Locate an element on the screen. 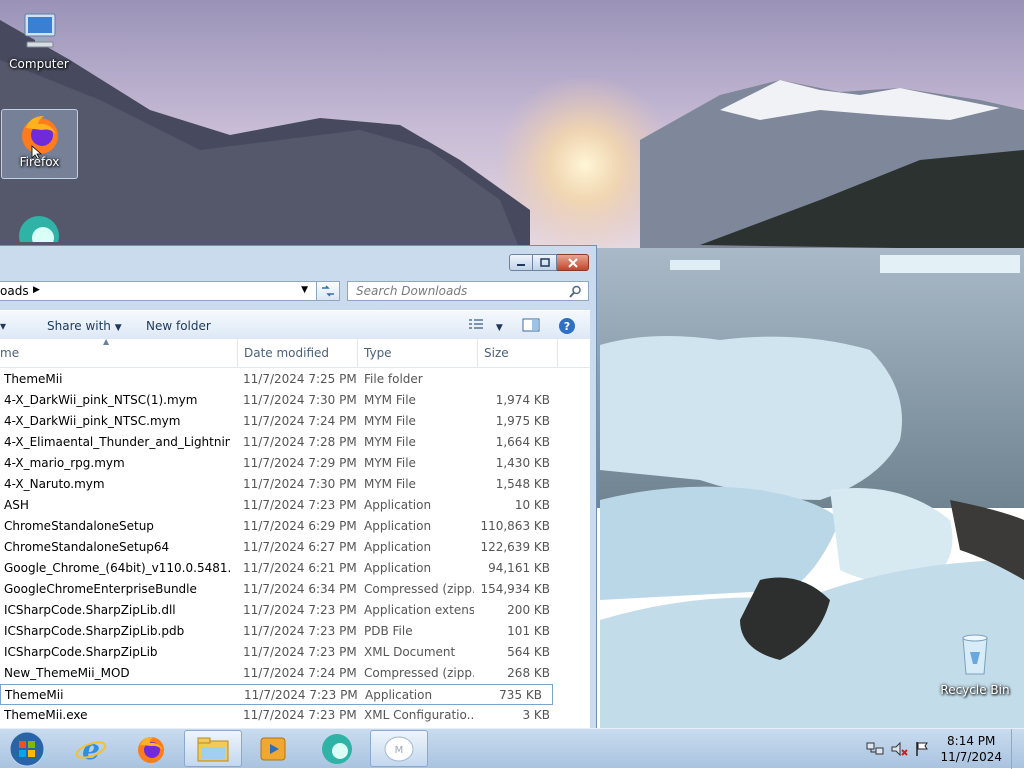  firefox-icon is located at coordinates (39, 138).